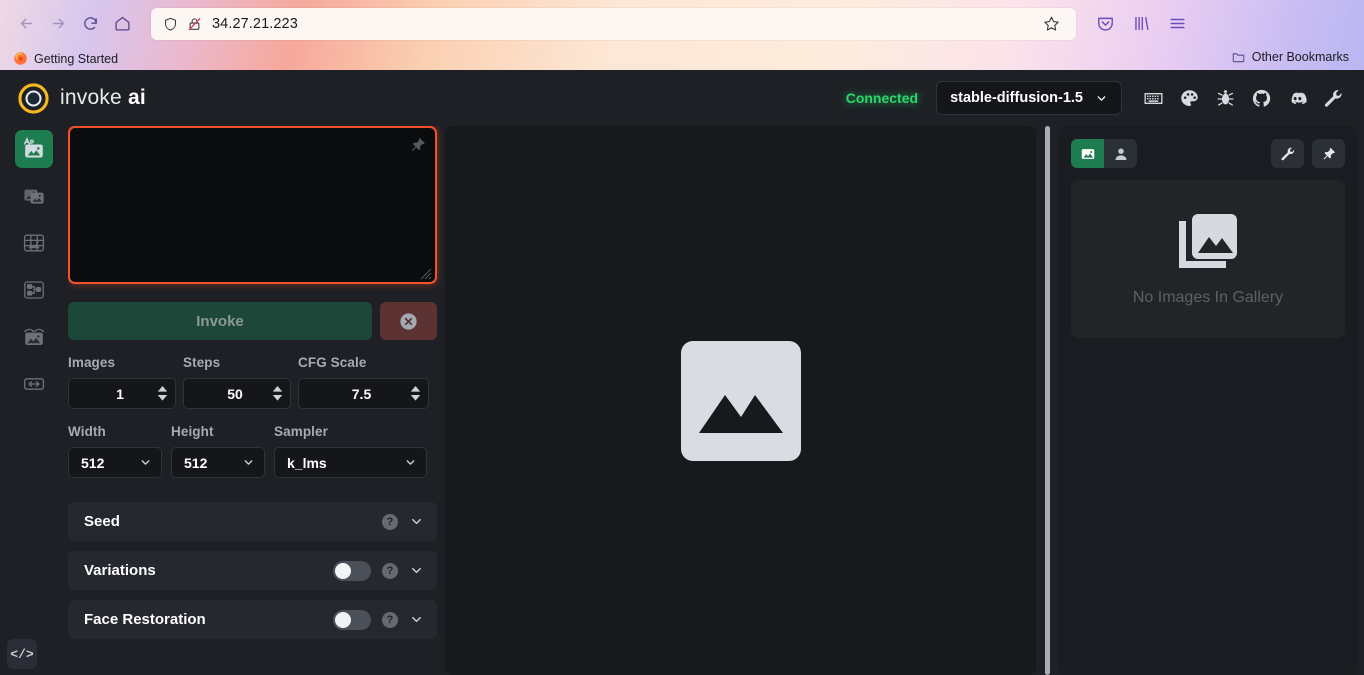  I want to click on other-bookmarks-folder: Other Bookmarks, so click(1290, 57).